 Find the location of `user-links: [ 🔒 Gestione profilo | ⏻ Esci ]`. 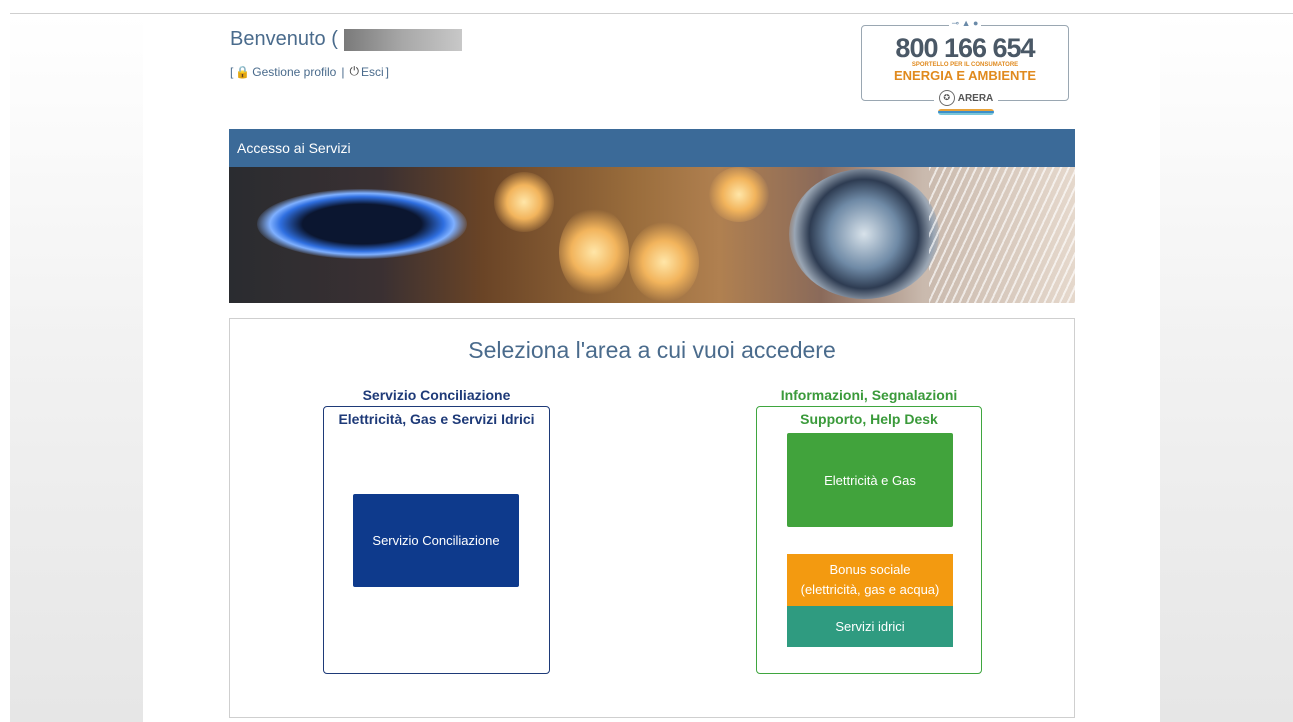

user-links: [ 🔒 Gestione profilo | ⏻ Esci ] is located at coordinates (309, 71).